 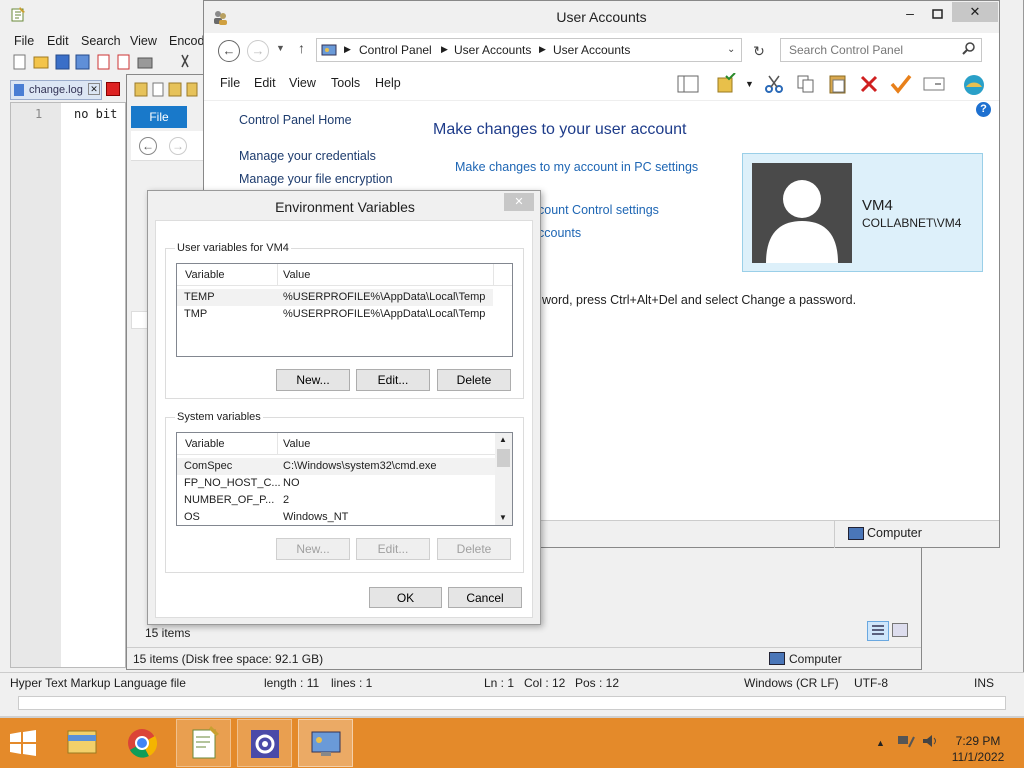 What do you see at coordinates (23, 743) in the screenshot?
I see `start-button` at bounding box center [23, 743].